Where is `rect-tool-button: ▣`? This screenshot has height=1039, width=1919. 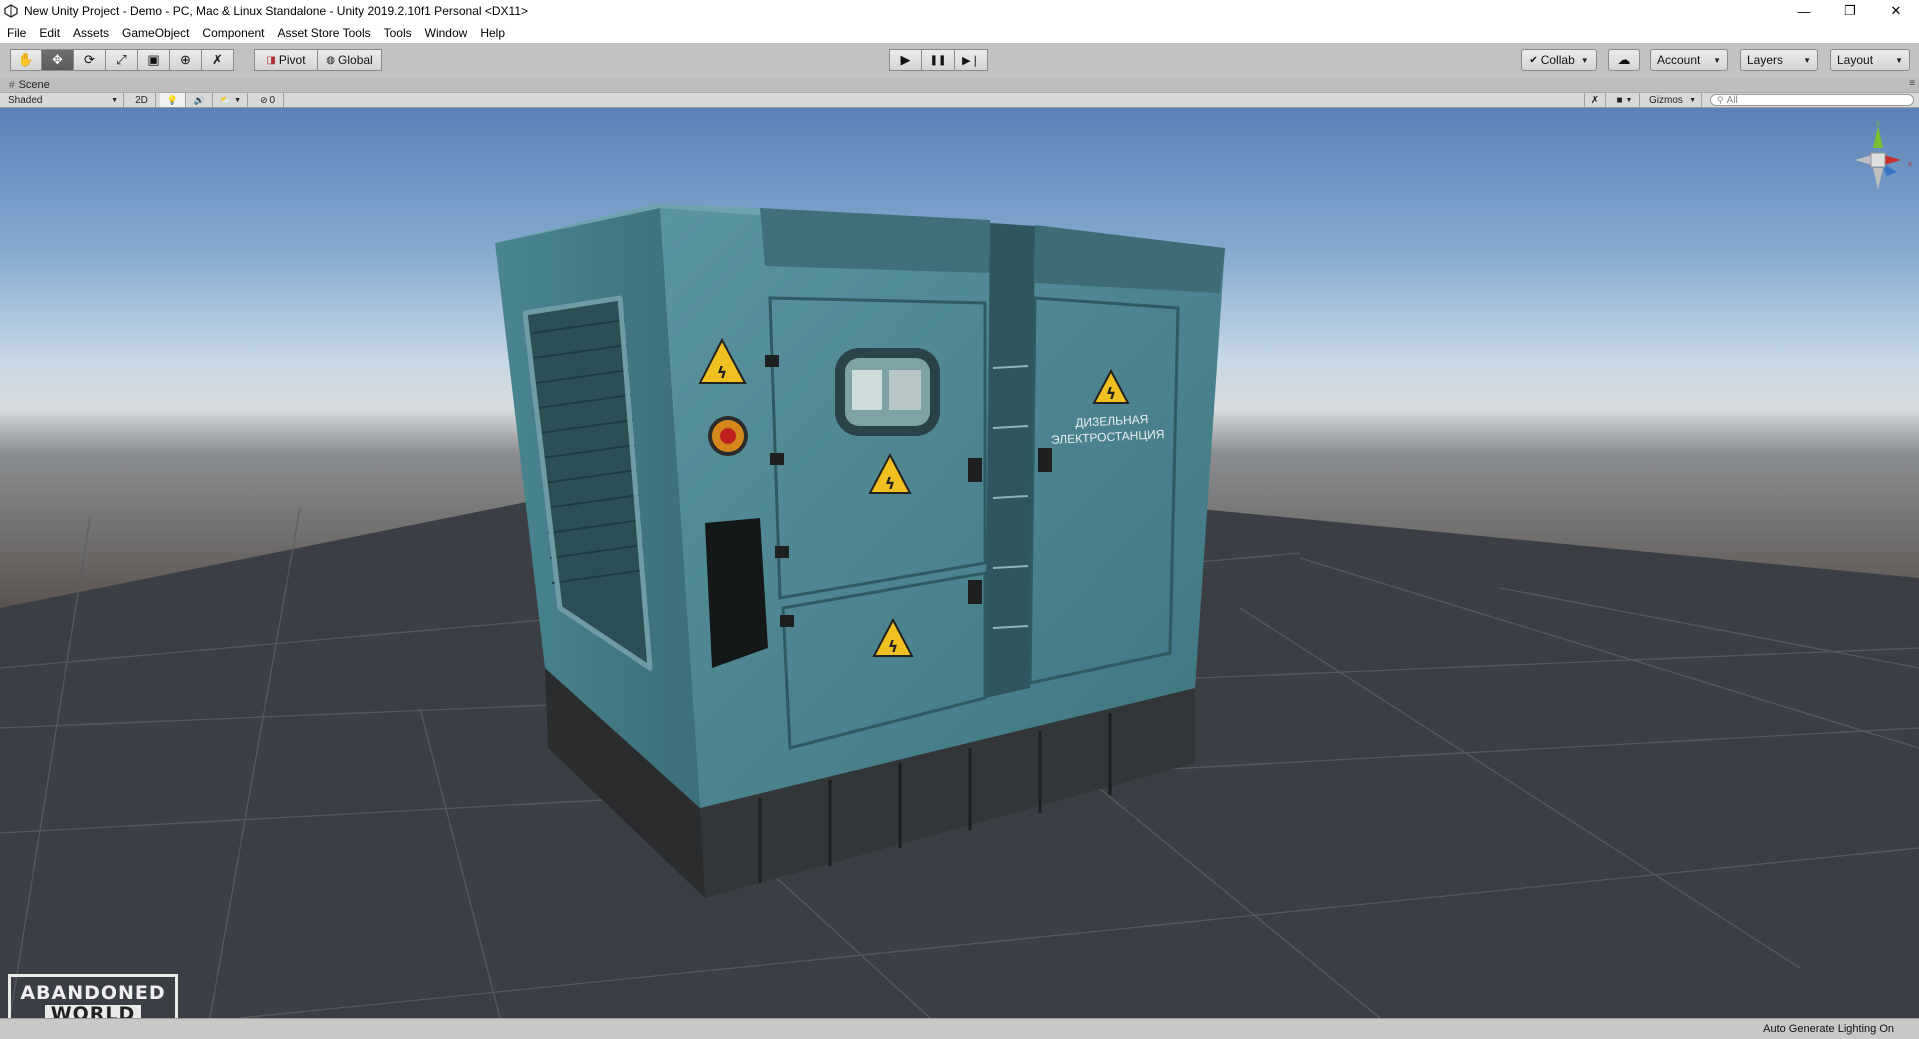 rect-tool-button: ▣ is located at coordinates (154, 60).